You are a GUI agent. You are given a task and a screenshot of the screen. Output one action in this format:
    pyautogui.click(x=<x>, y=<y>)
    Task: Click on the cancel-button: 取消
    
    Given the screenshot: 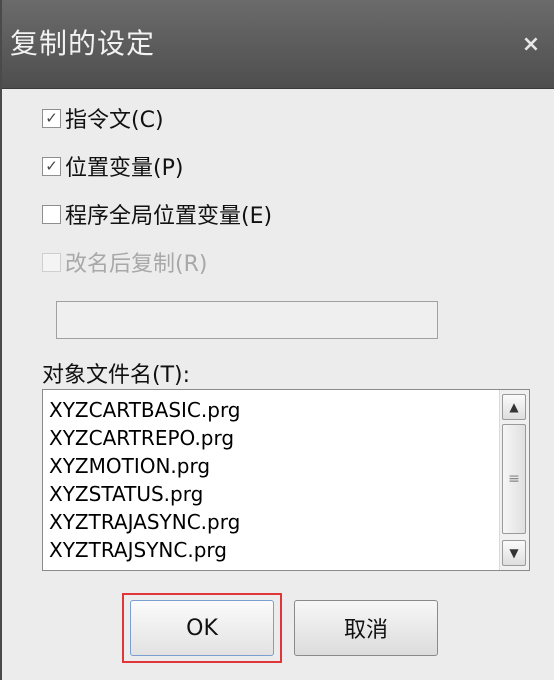 What is the action you would take?
    pyautogui.click(x=366, y=628)
    